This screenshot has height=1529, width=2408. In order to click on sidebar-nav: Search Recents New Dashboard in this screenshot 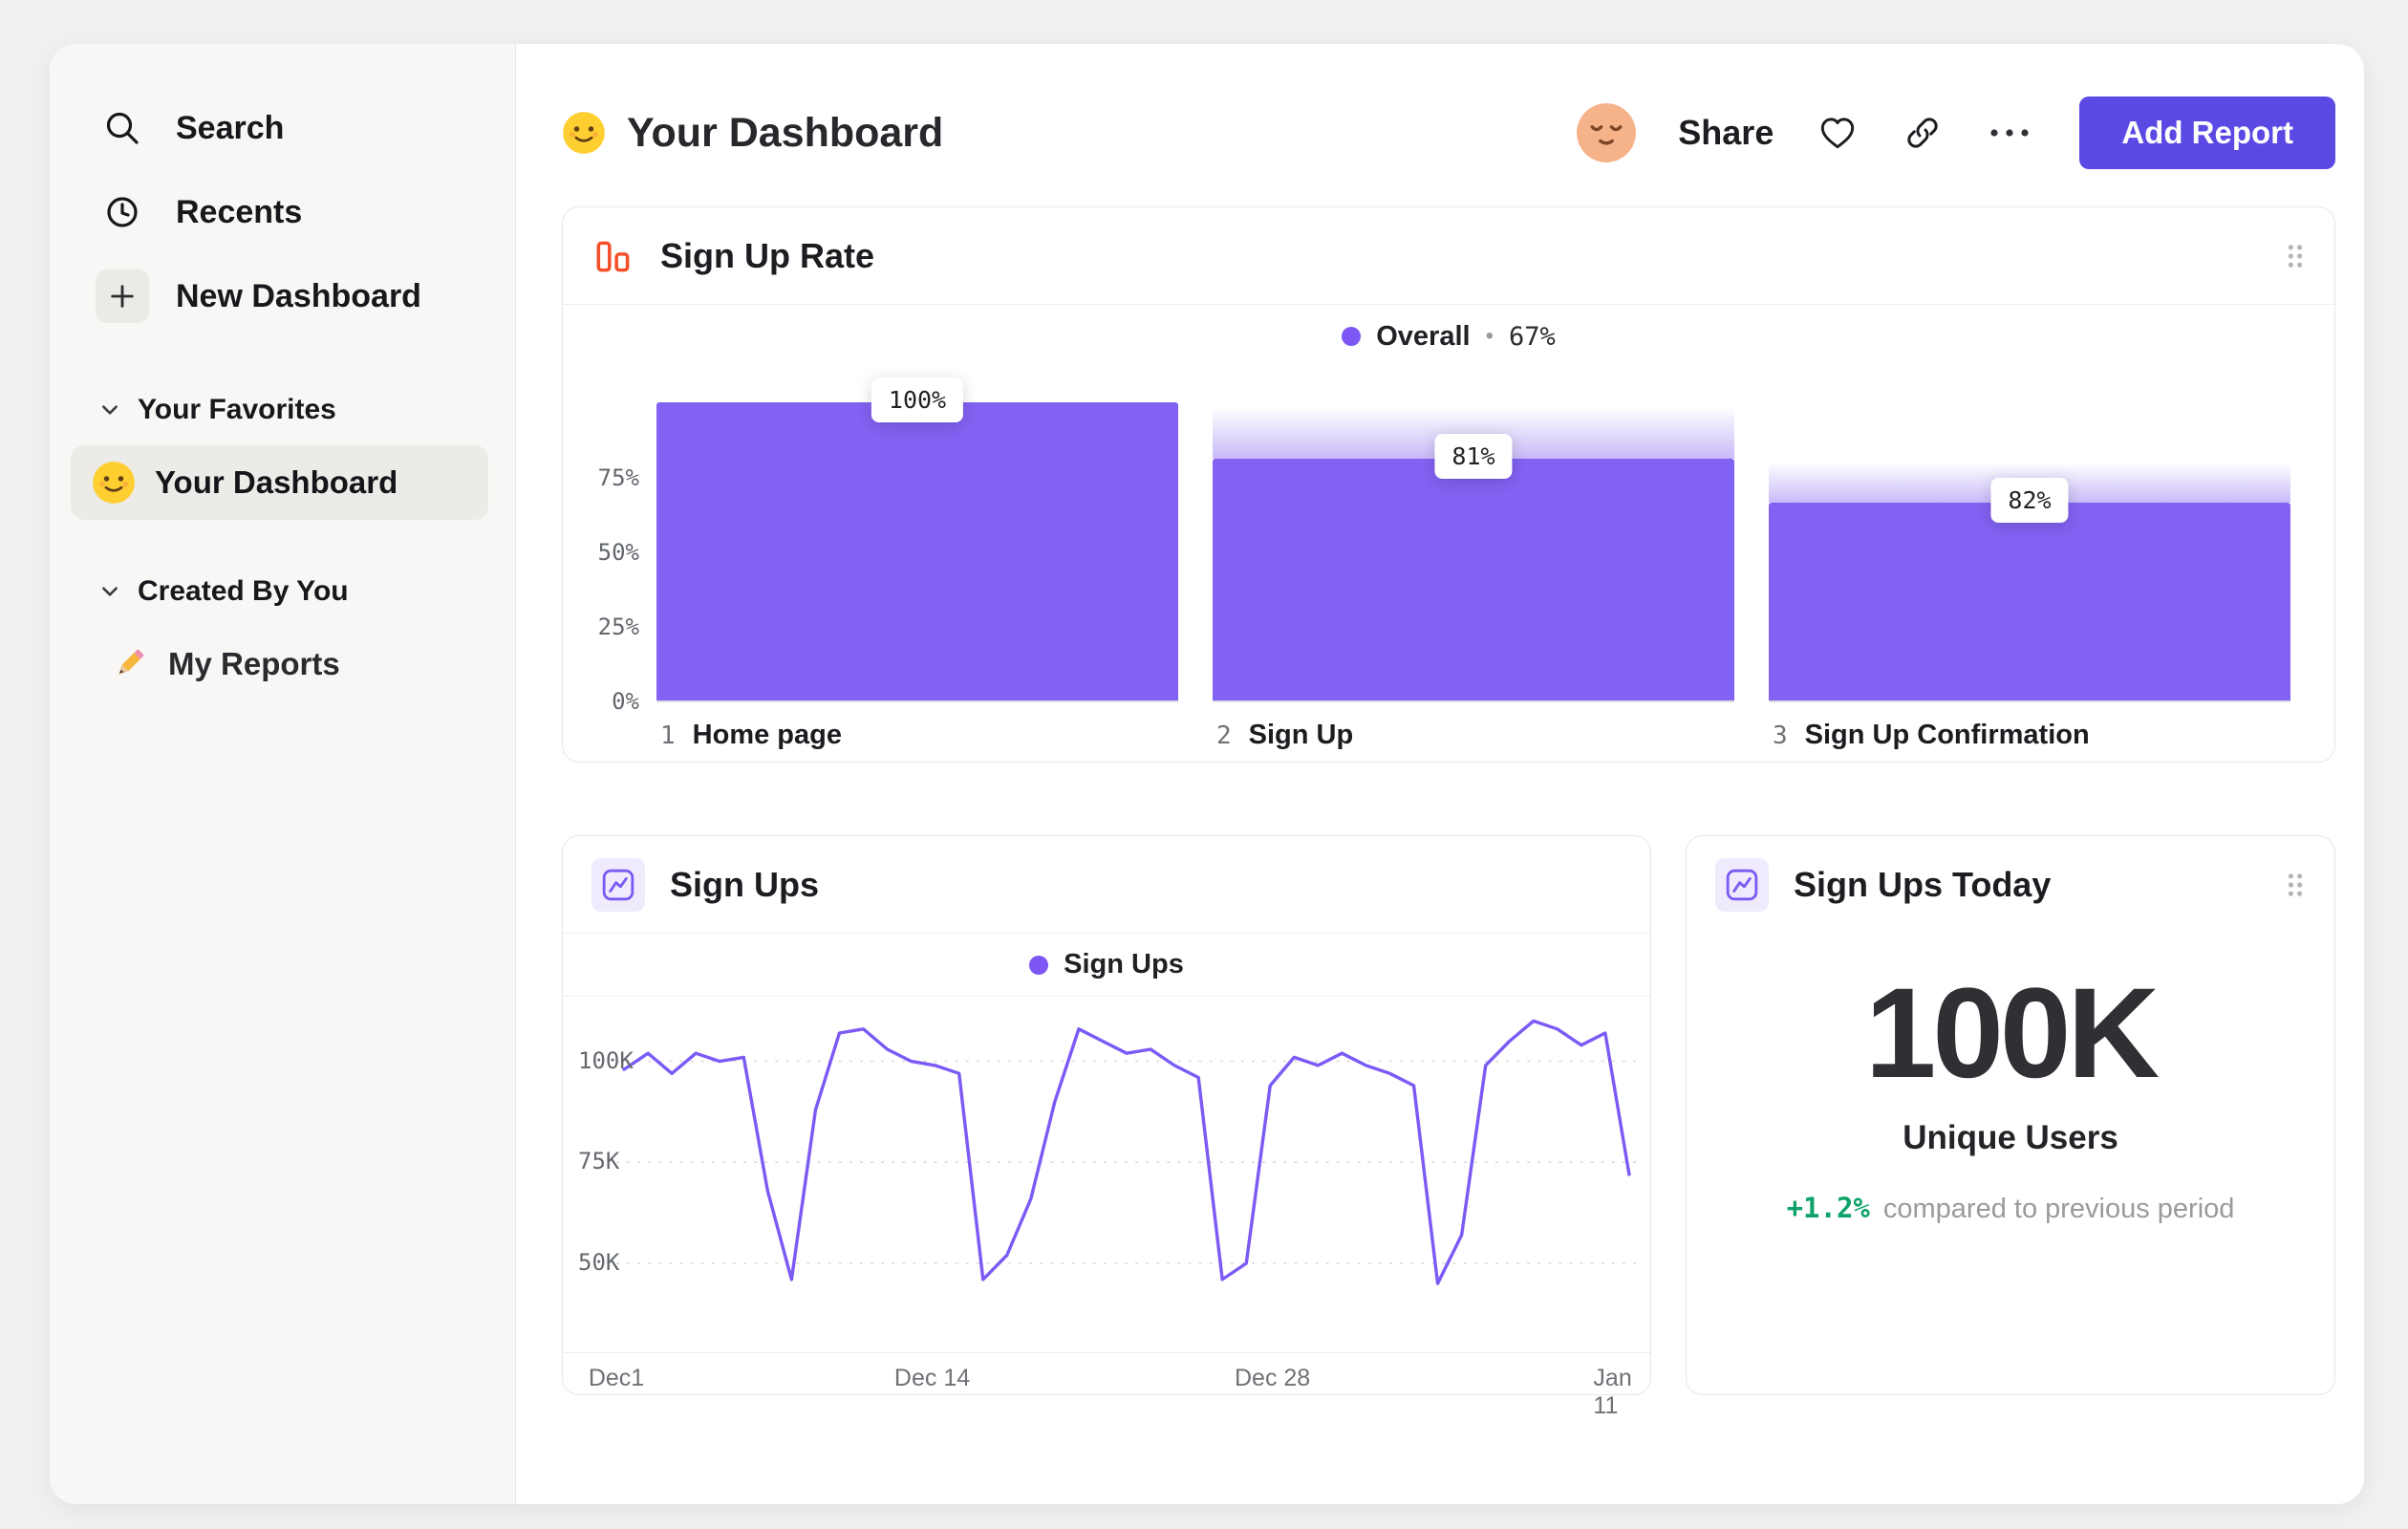, I will do `click(283, 212)`.